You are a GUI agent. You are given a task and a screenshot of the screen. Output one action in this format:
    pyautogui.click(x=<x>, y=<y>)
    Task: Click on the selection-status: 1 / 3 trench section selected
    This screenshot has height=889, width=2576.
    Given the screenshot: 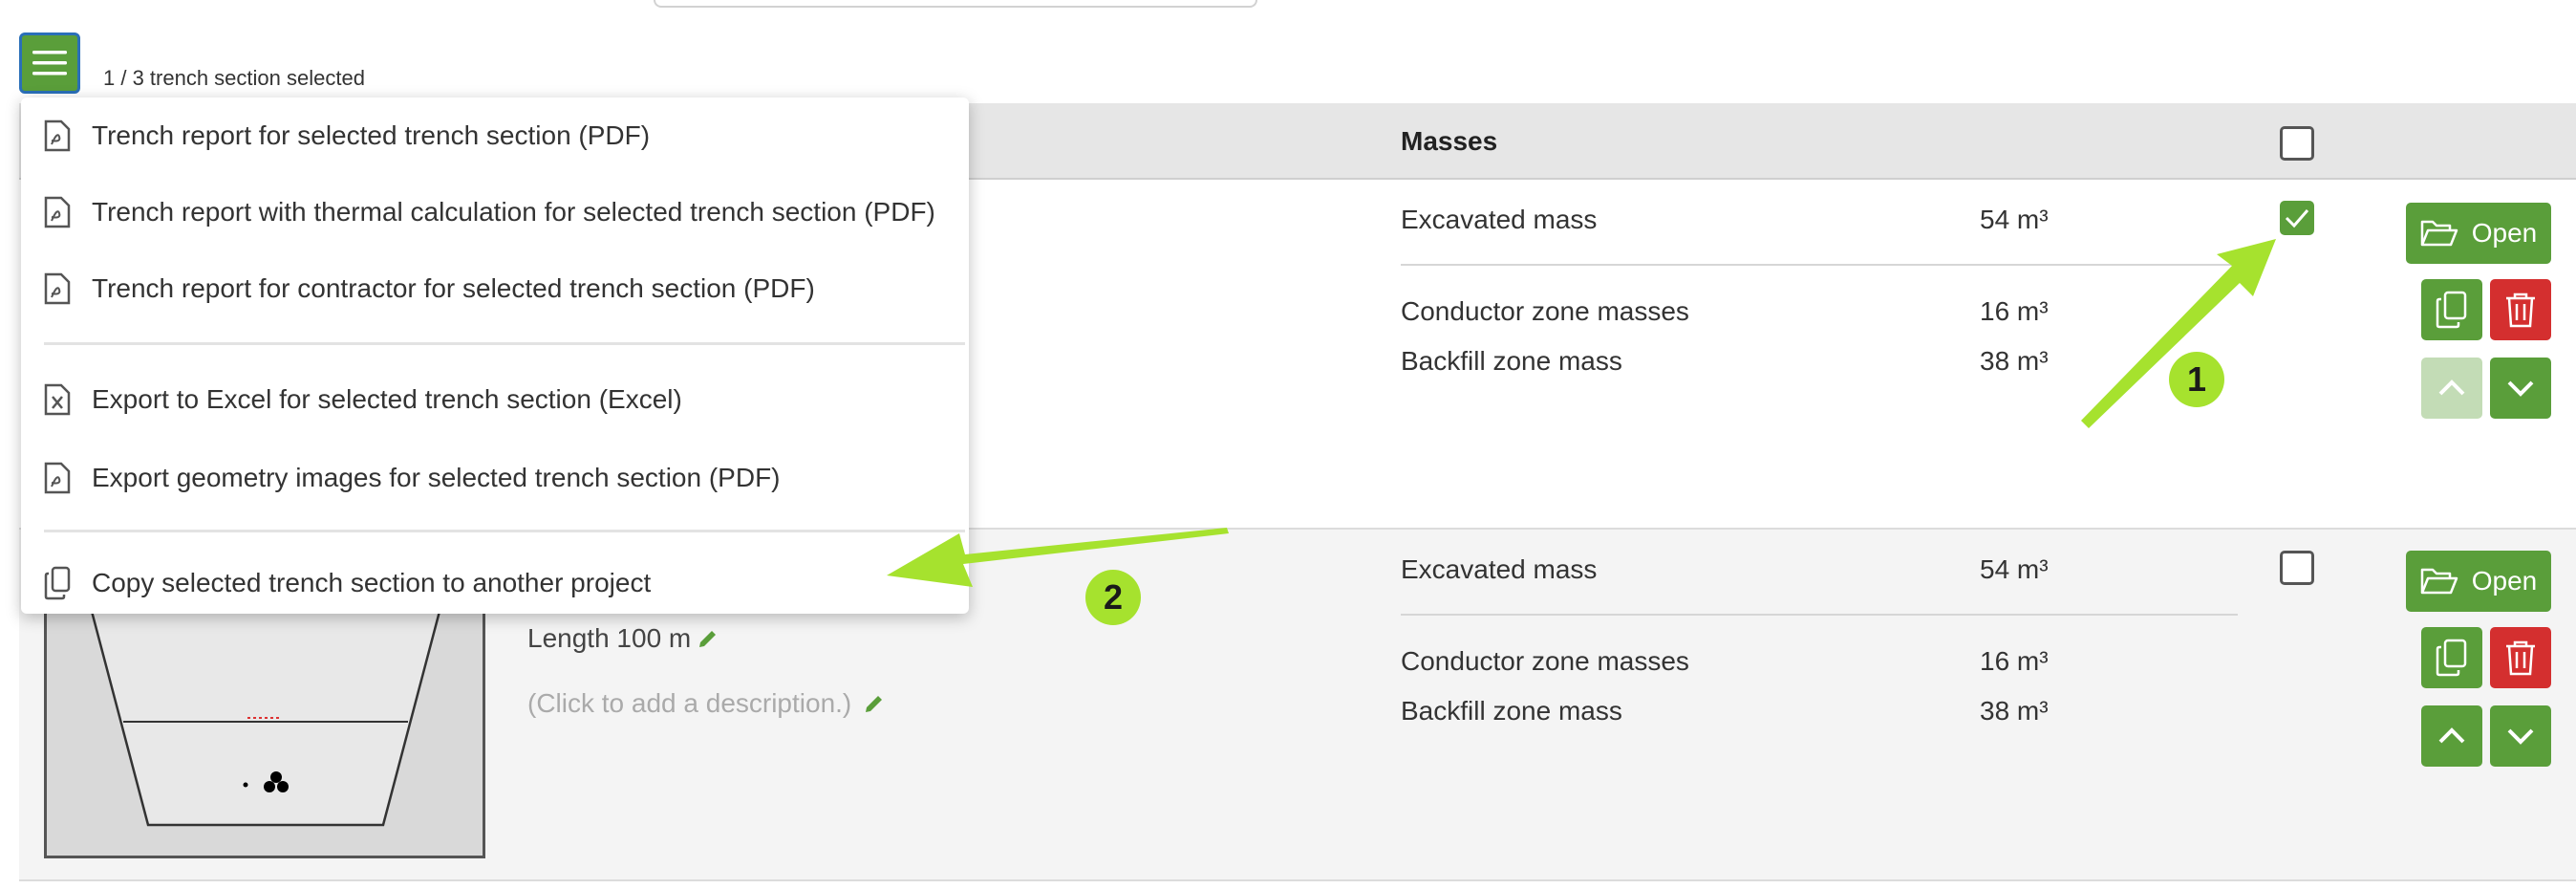 What is the action you would take?
    pyautogui.click(x=234, y=78)
    